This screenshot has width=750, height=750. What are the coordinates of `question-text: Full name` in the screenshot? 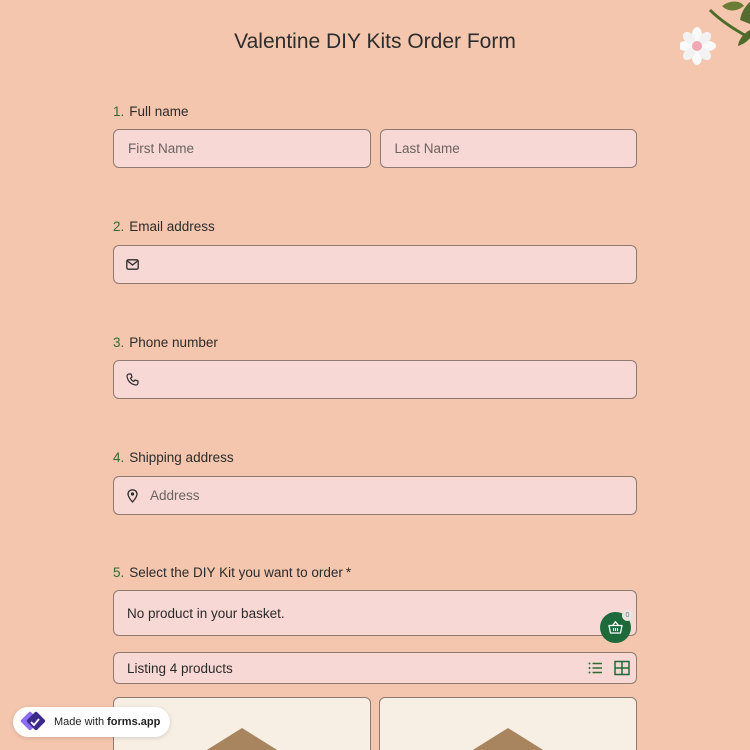 It's located at (159, 111).